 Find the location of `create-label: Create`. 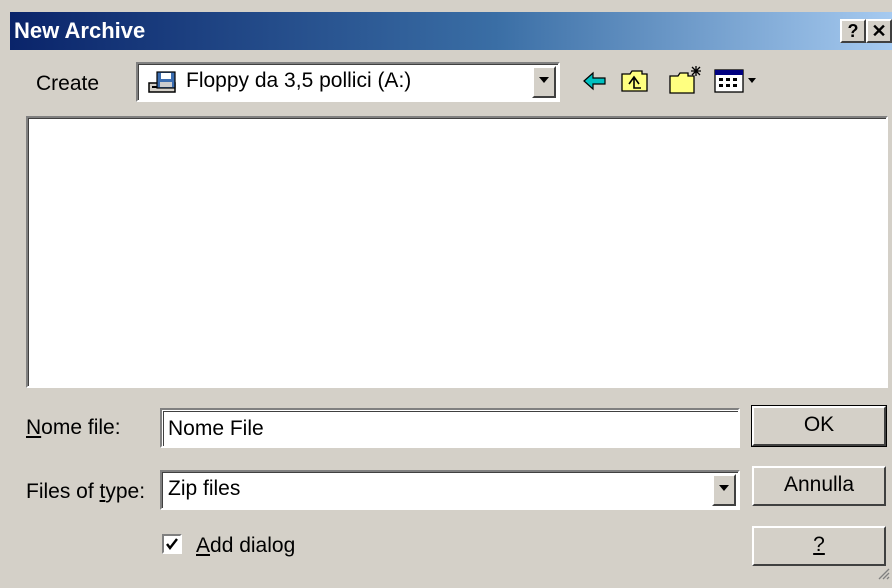

create-label: Create is located at coordinates (68, 83).